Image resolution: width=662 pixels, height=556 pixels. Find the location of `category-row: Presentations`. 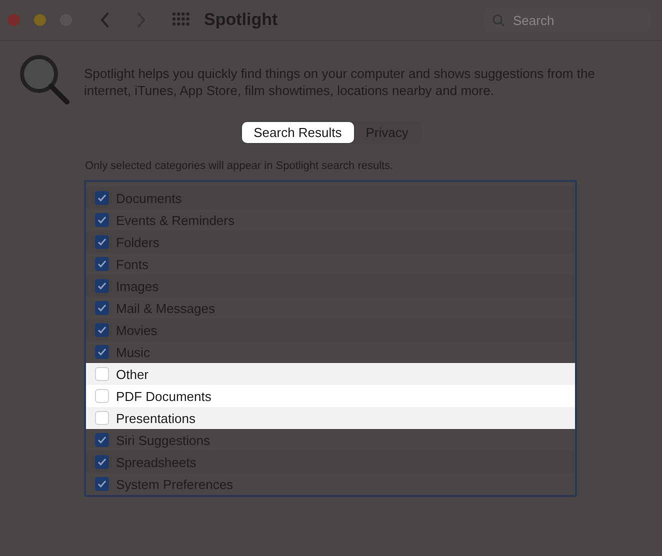

category-row: Presentations is located at coordinates (330, 418).